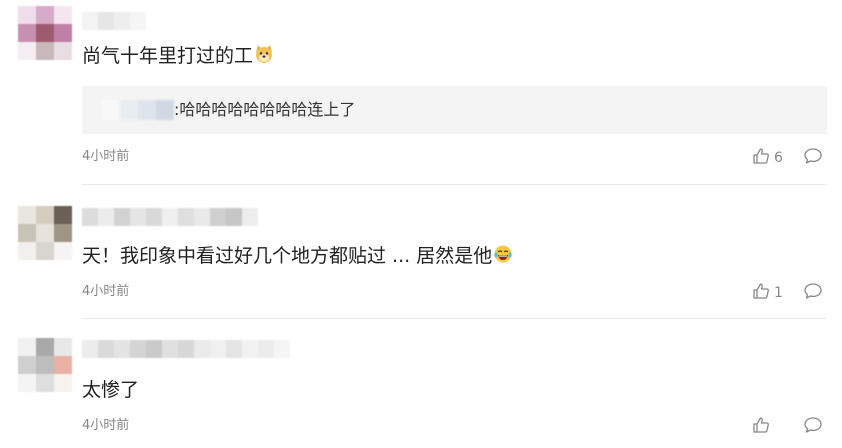  What do you see at coordinates (264, 57) in the screenshot?
I see `doge-emoji-icon` at bounding box center [264, 57].